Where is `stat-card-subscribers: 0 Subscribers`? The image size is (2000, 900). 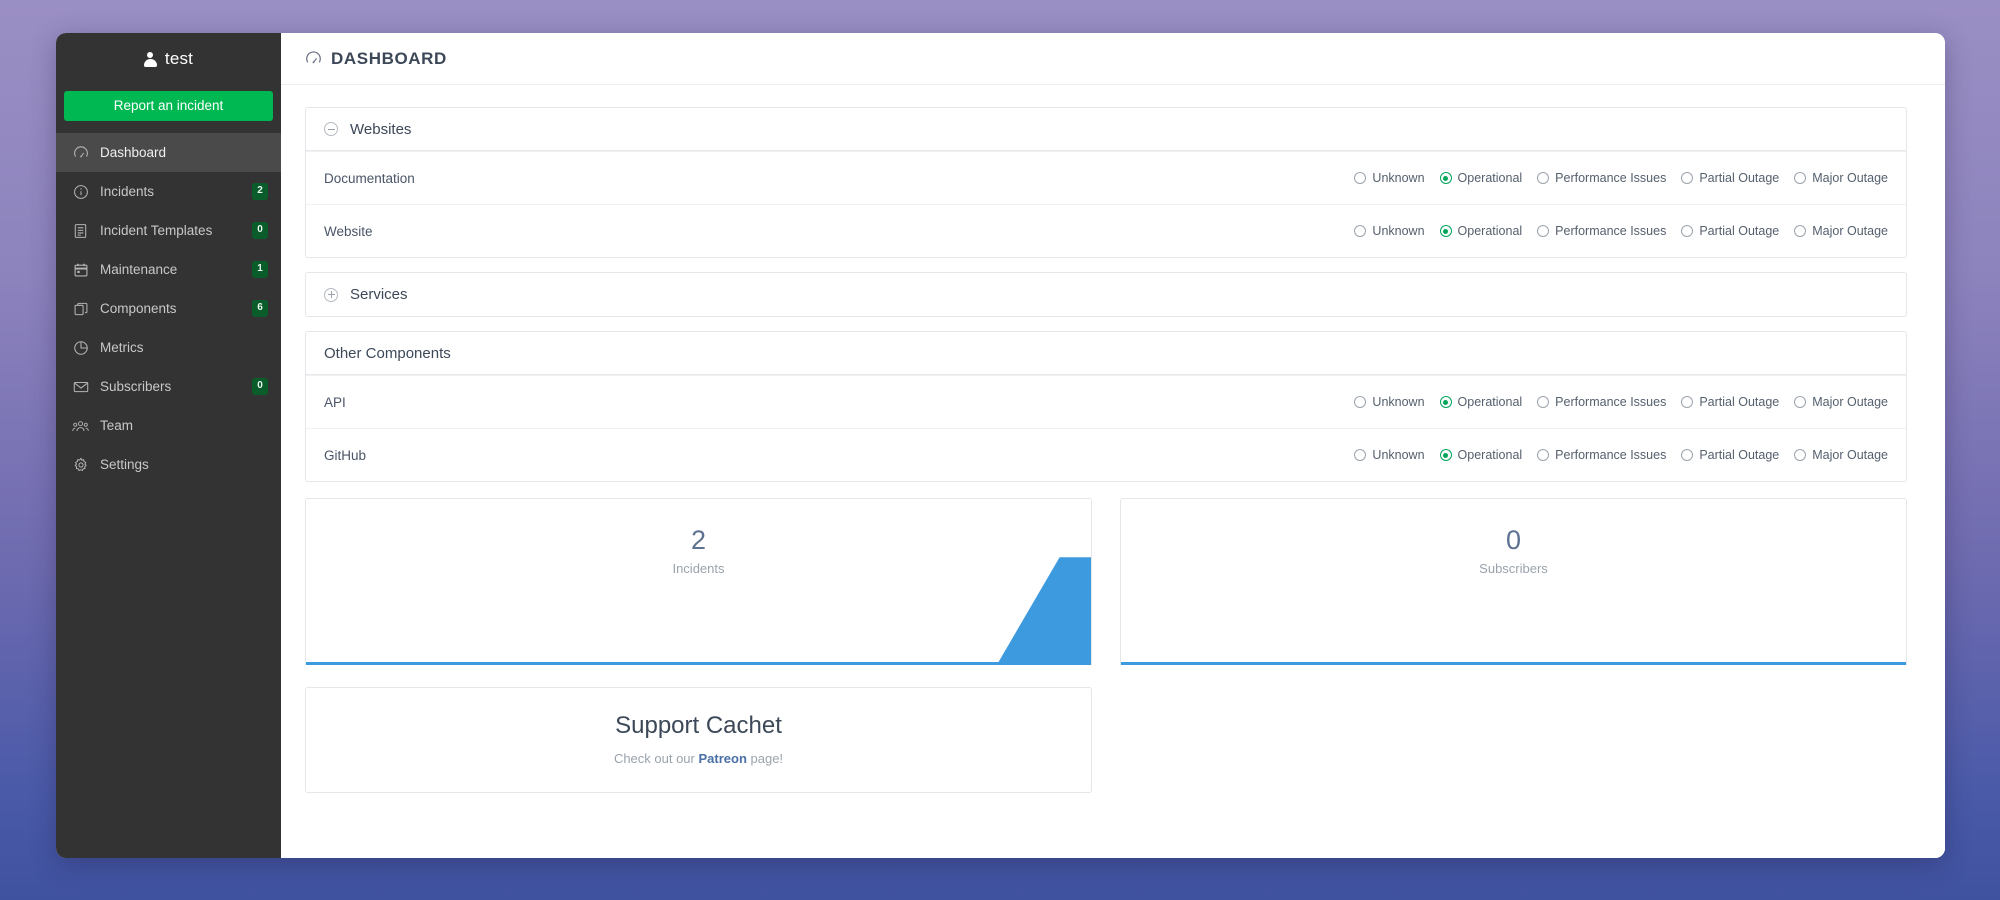
stat-card-subscribers: 0 Subscribers is located at coordinates (1513, 581).